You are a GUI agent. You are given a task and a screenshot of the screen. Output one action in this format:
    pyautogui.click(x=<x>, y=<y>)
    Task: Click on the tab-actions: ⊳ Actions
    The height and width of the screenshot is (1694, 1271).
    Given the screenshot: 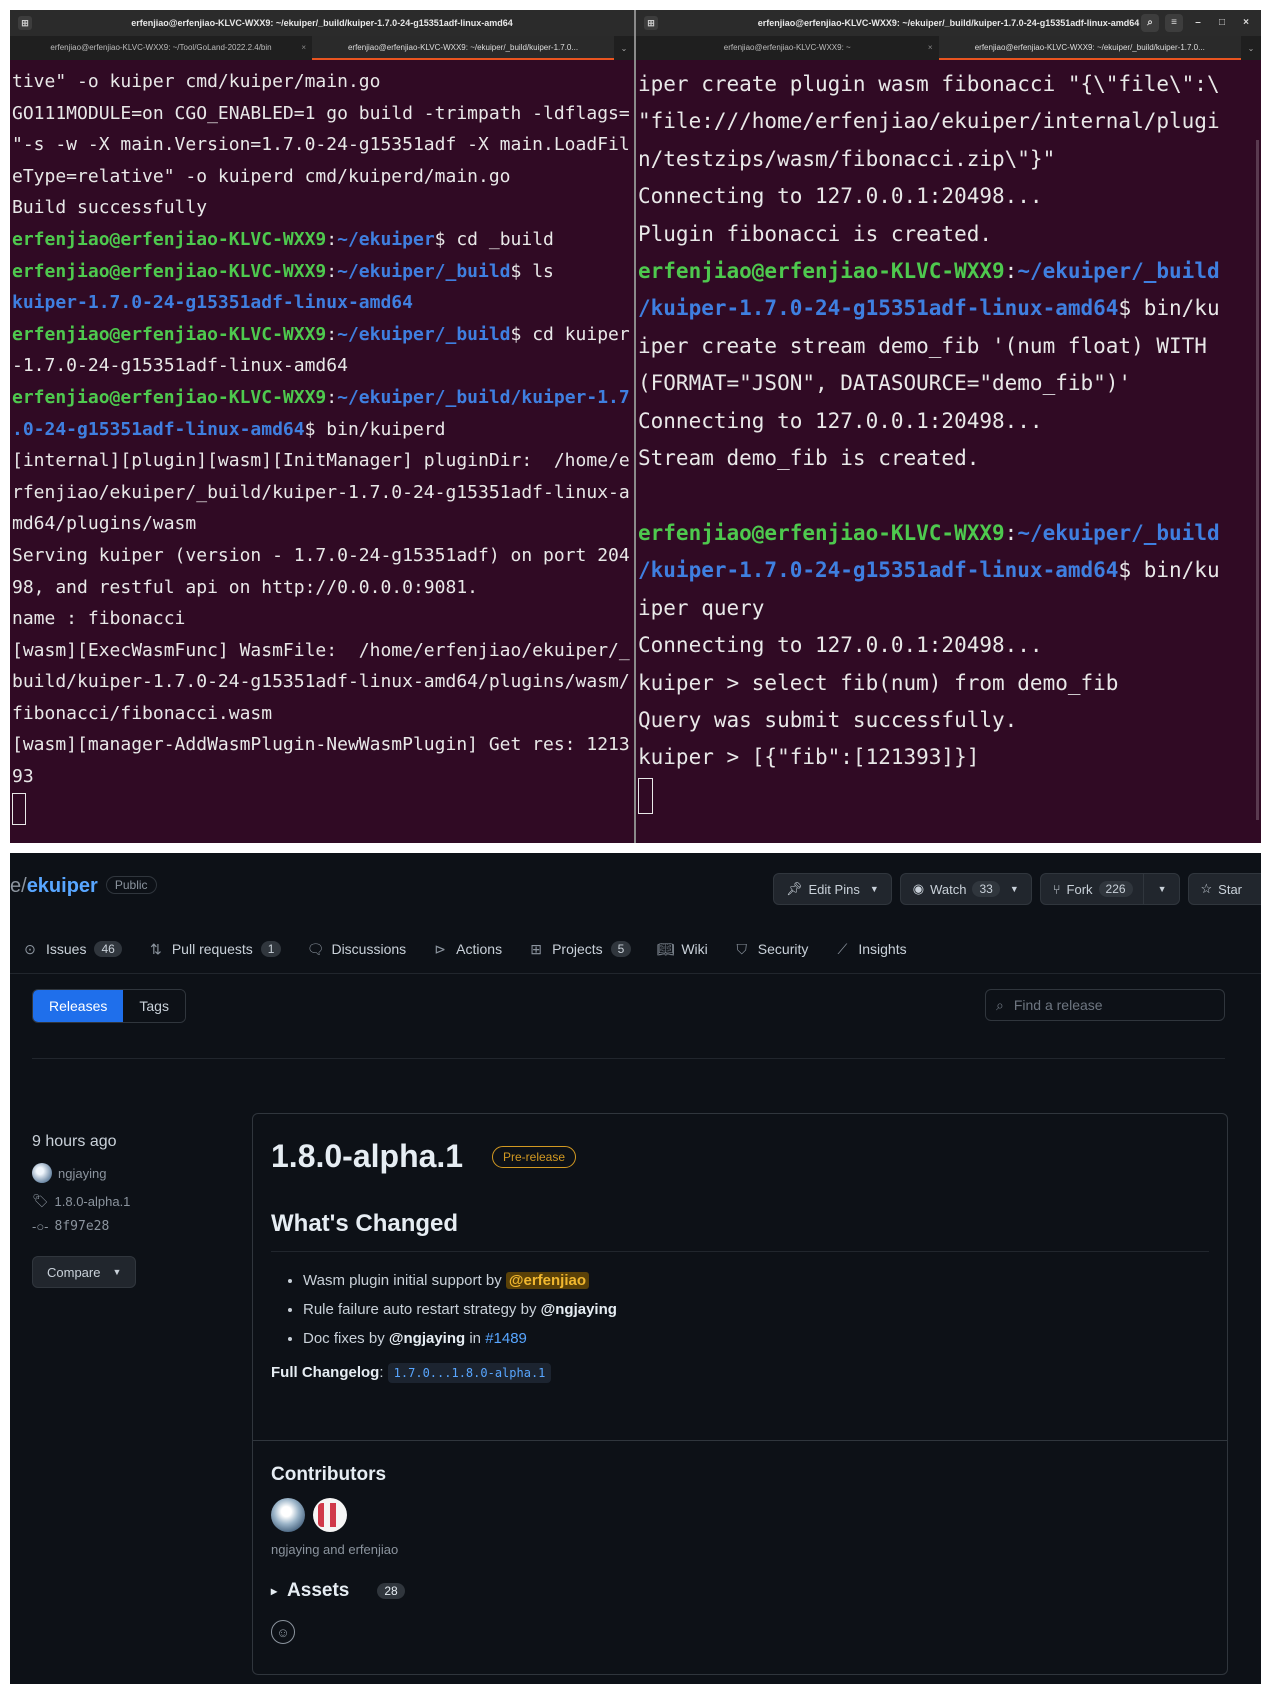 What is the action you would take?
    pyautogui.click(x=467, y=949)
    